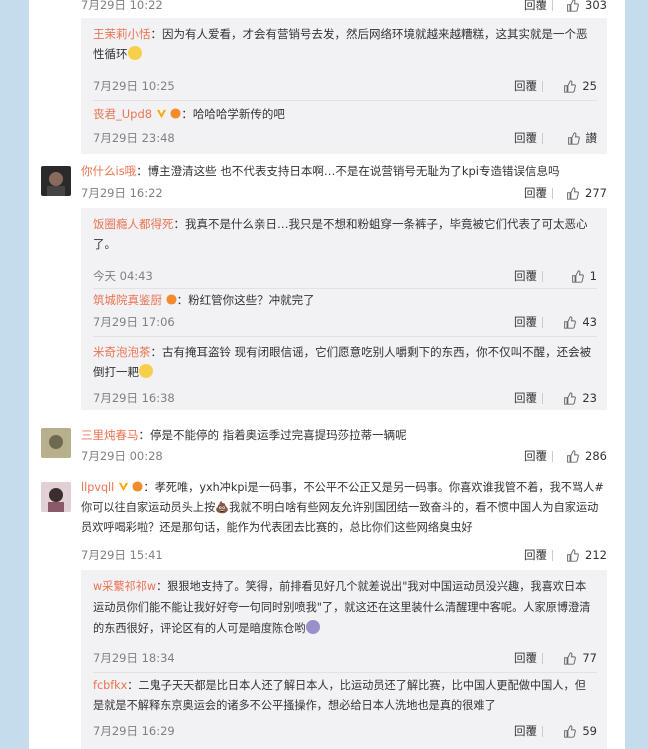 The image size is (648, 749). I want to click on reply-meta: 7月29日 17:06 回覆 43, so click(345, 322).